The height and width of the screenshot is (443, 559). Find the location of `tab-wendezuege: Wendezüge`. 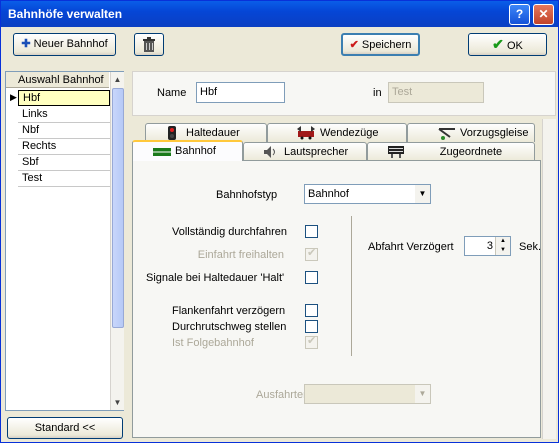

tab-wendezuege: Wendezüge is located at coordinates (337, 132).